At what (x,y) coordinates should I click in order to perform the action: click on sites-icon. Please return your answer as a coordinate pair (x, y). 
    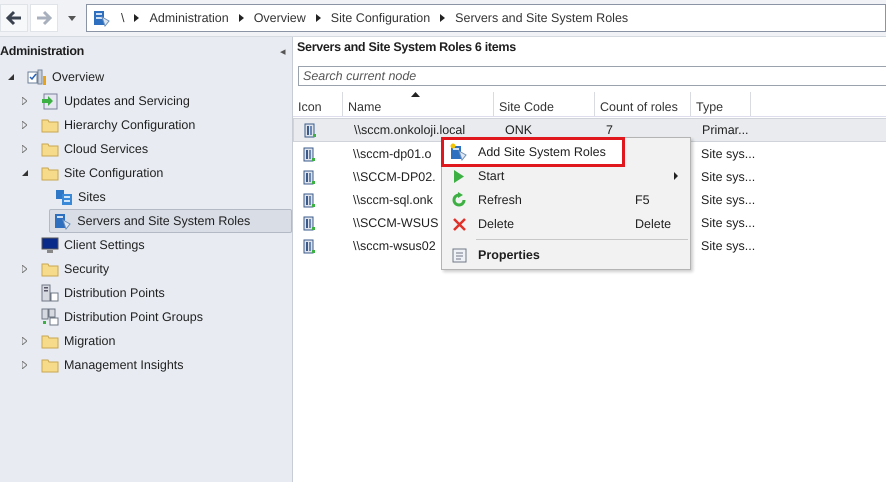
    Looking at the image, I should click on (64, 197).